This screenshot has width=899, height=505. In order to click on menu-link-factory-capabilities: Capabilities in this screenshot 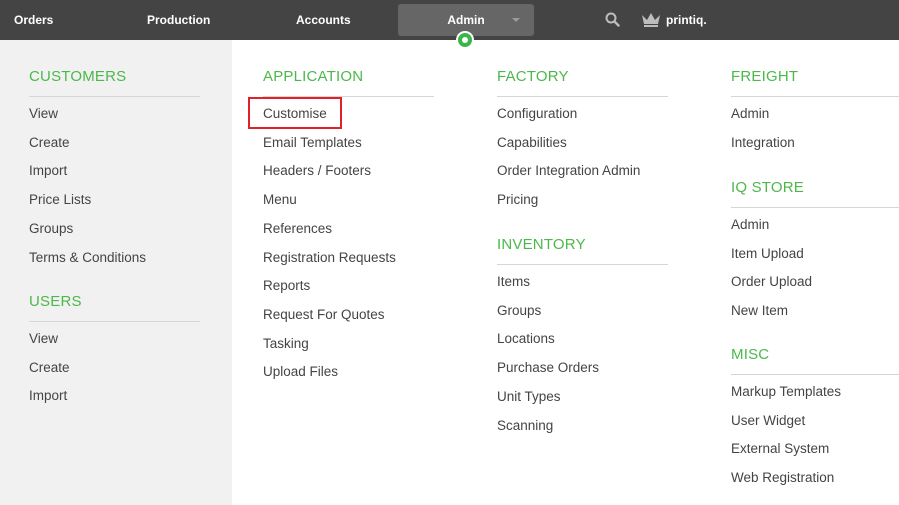, I will do `click(532, 143)`.